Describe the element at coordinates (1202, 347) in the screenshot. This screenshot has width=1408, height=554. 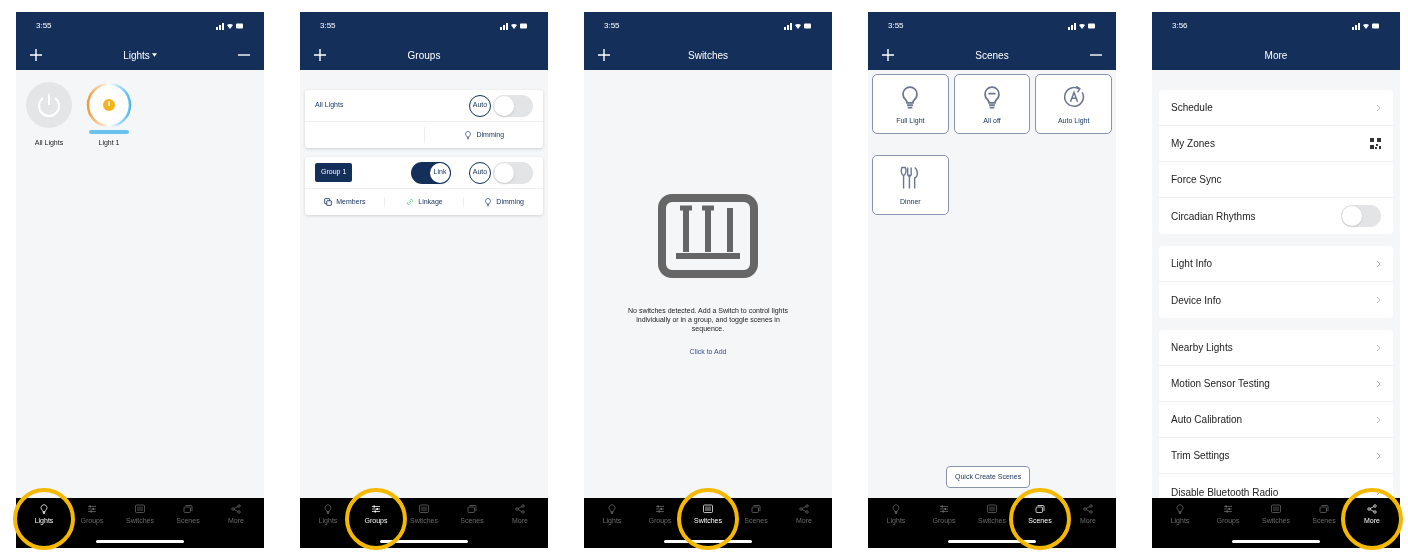
I see `settings-item: Nearby Lights` at that location.